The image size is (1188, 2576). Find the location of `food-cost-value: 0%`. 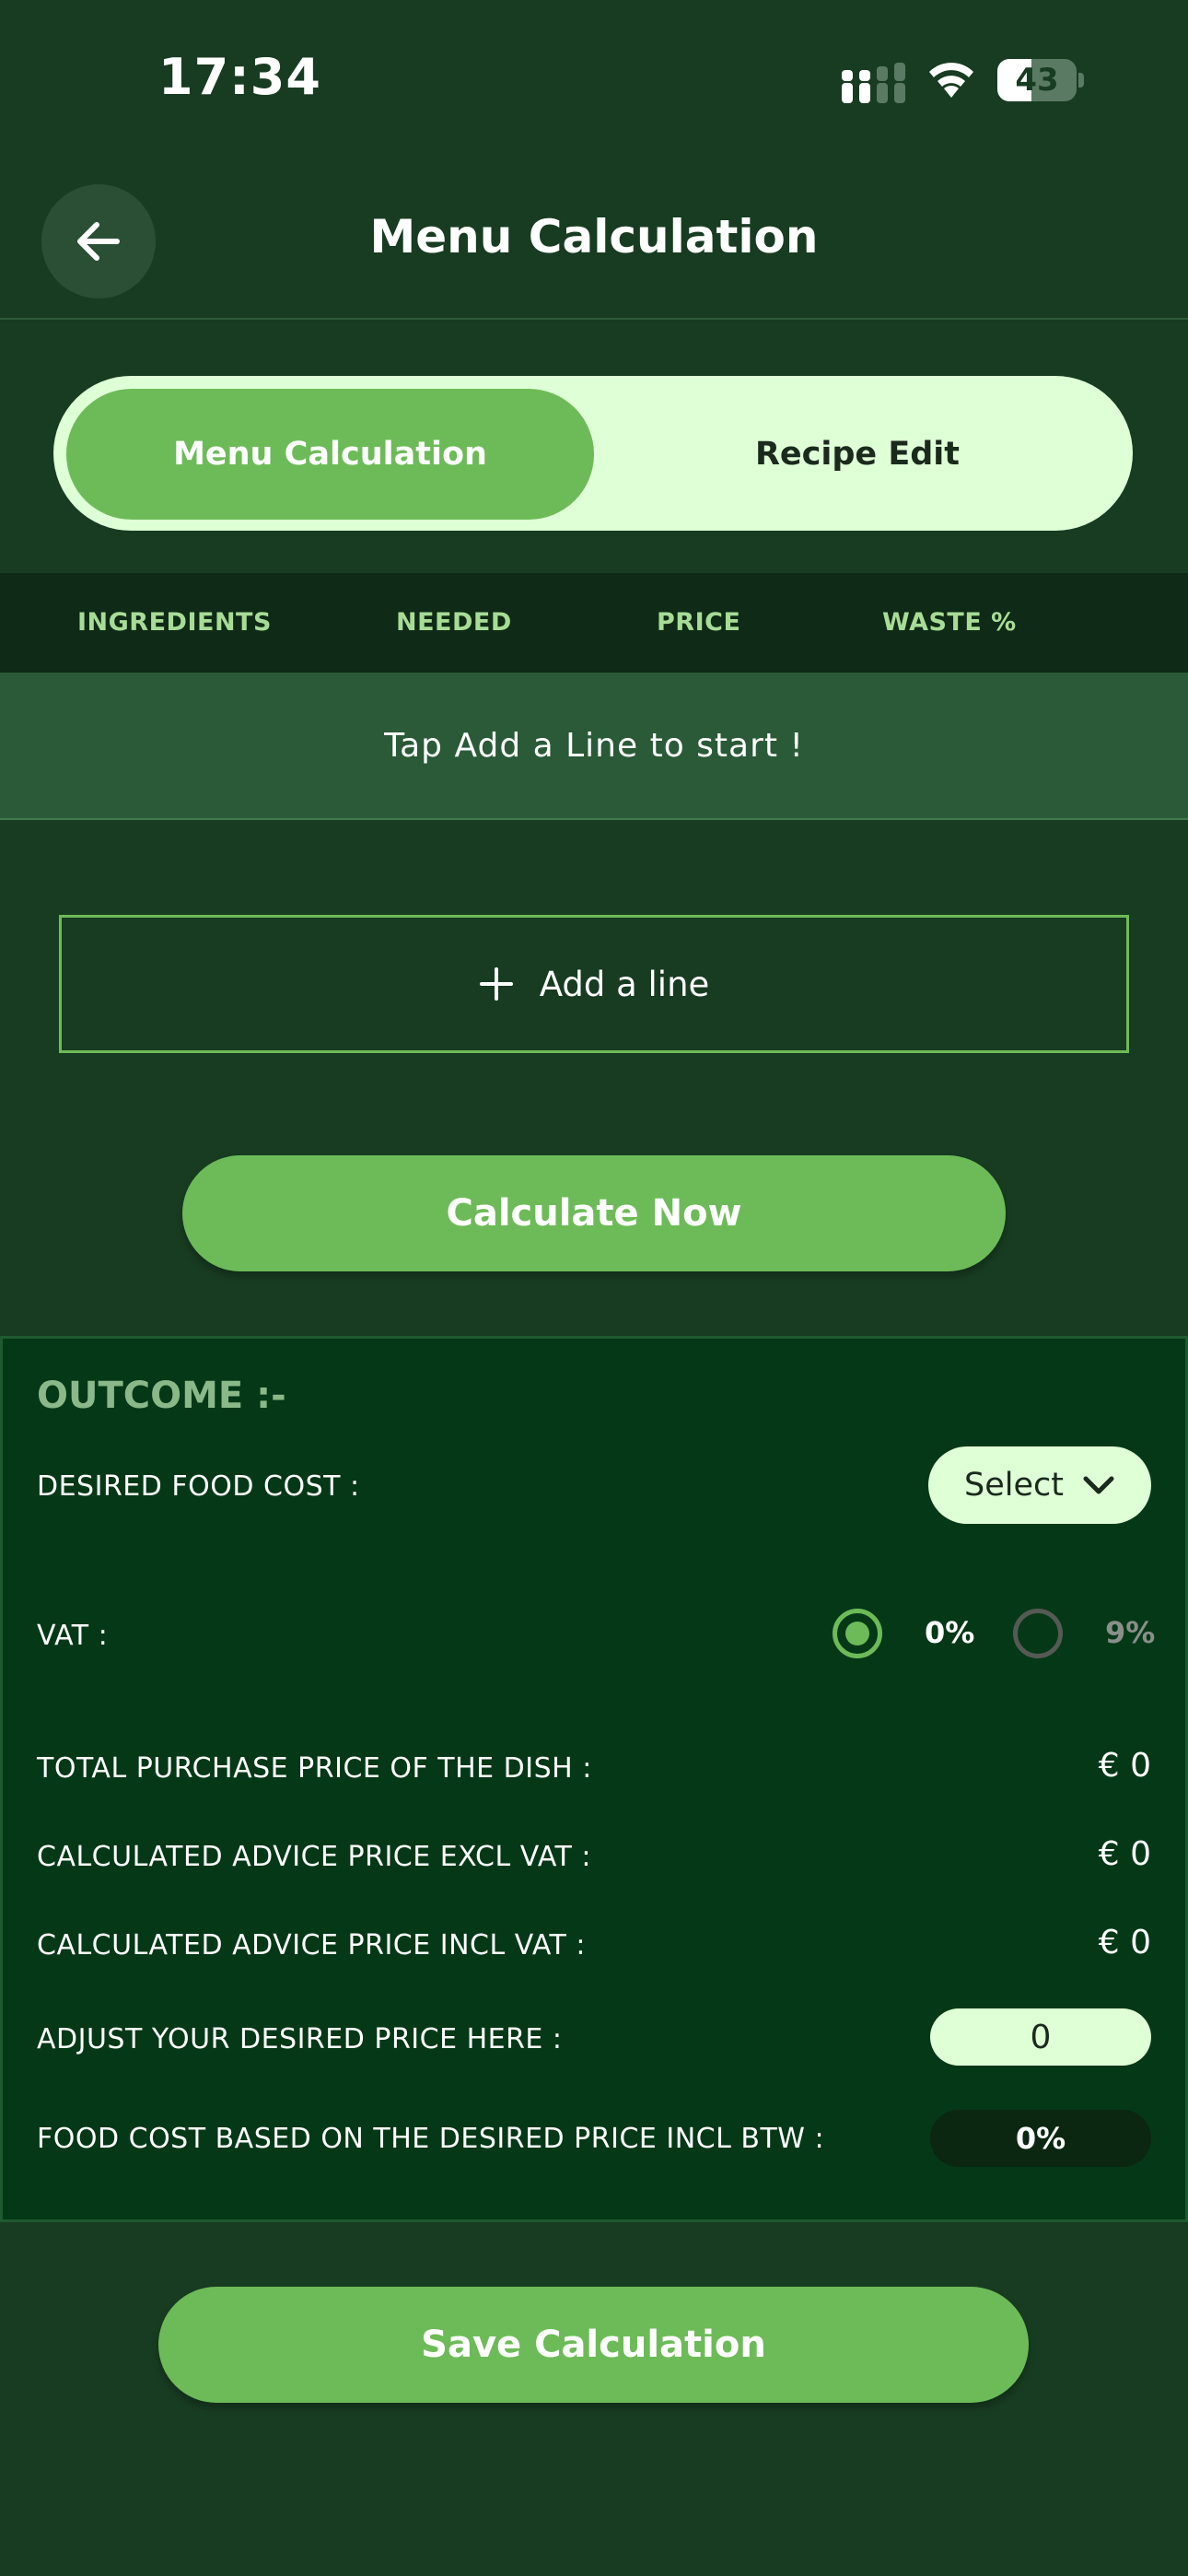

food-cost-value: 0% is located at coordinates (1040, 2138).